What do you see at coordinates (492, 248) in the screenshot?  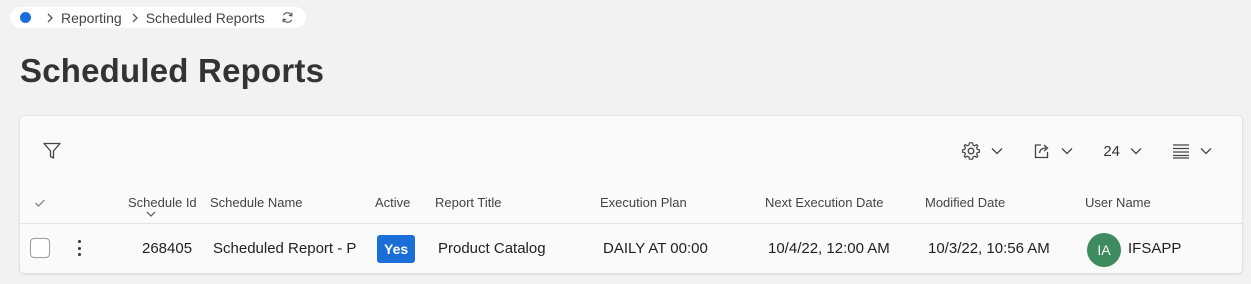 I see `cell-report-title: Product Catalog` at bounding box center [492, 248].